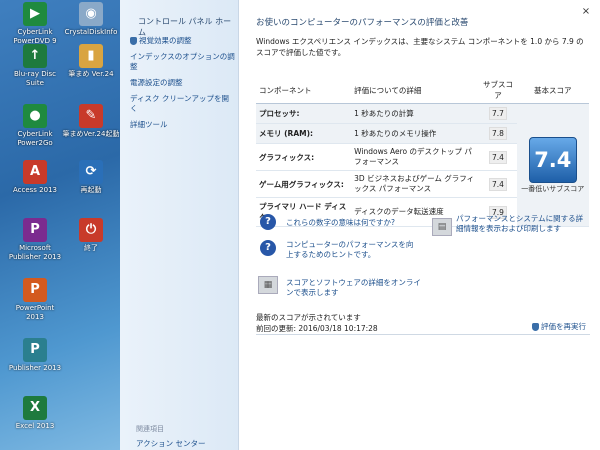  Describe the element at coordinates (35, 312) in the screenshot. I see `desktop-icon-label: PowerPoint 2013` at that location.